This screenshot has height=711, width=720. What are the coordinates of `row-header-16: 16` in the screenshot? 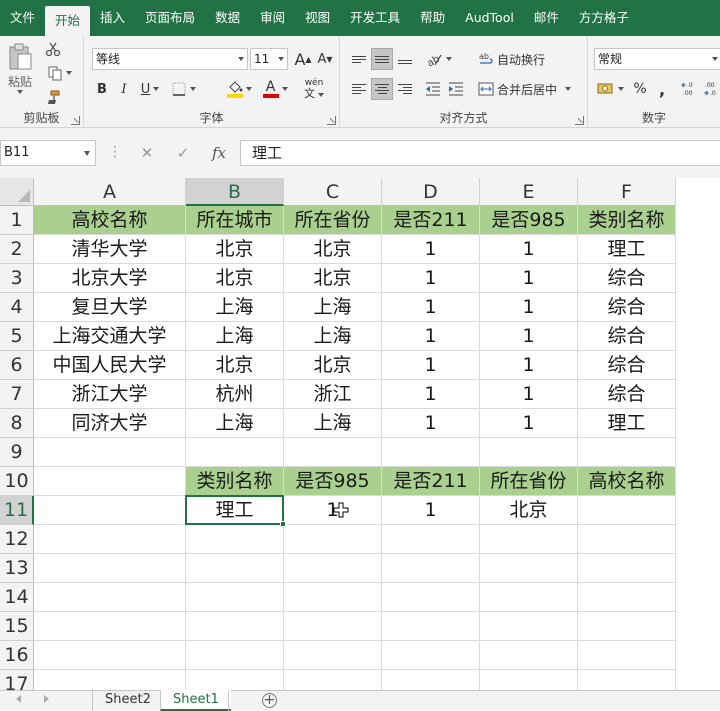 It's located at (17, 655).